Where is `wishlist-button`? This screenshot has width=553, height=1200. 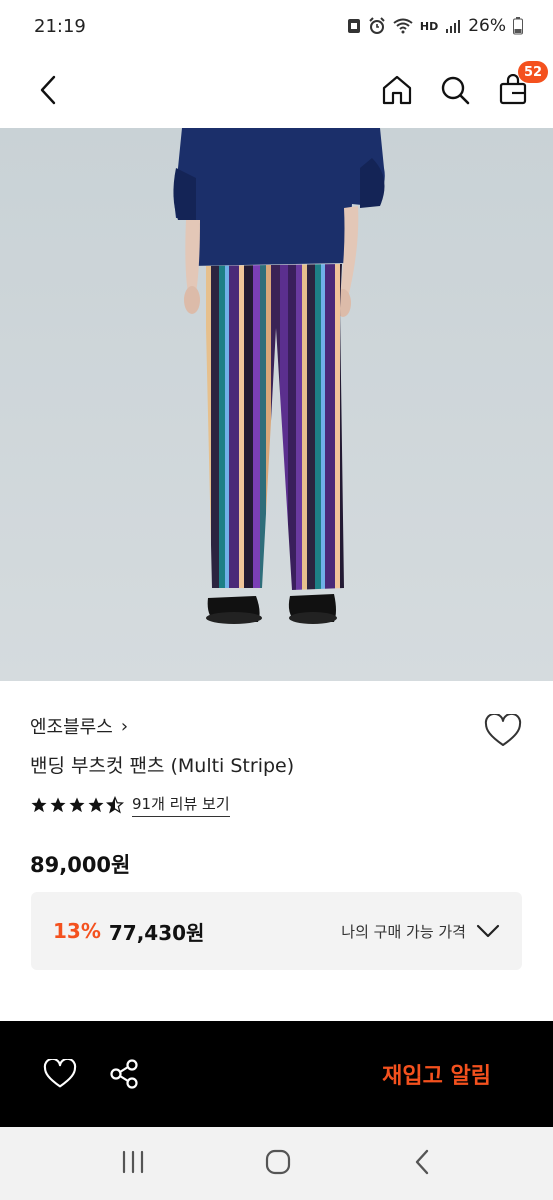
wishlist-button is located at coordinates (503, 731).